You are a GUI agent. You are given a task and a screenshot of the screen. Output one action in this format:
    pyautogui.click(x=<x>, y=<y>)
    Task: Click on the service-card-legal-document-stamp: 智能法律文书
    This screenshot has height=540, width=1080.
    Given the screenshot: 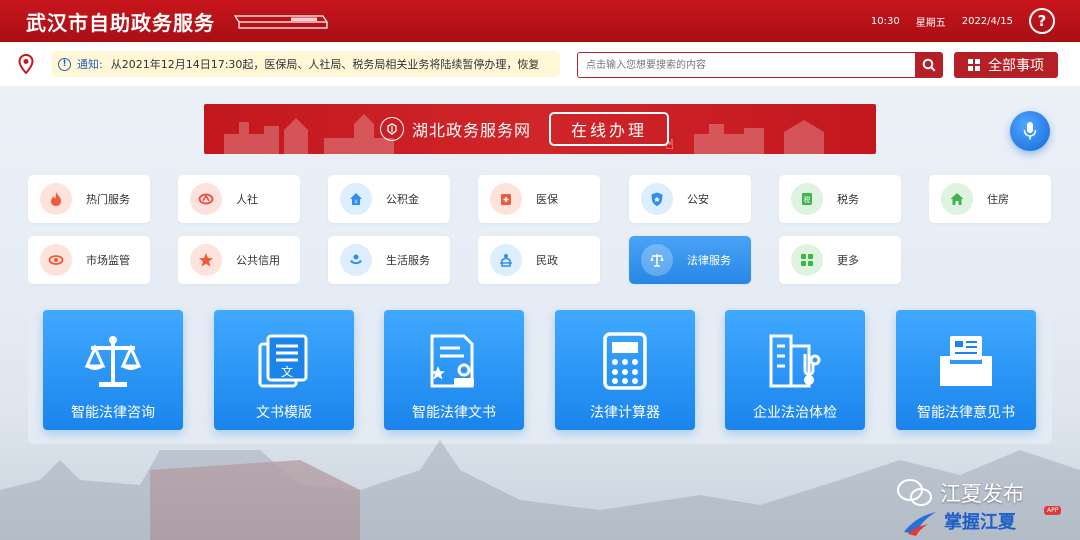 What is the action you would take?
    pyautogui.click(x=454, y=370)
    